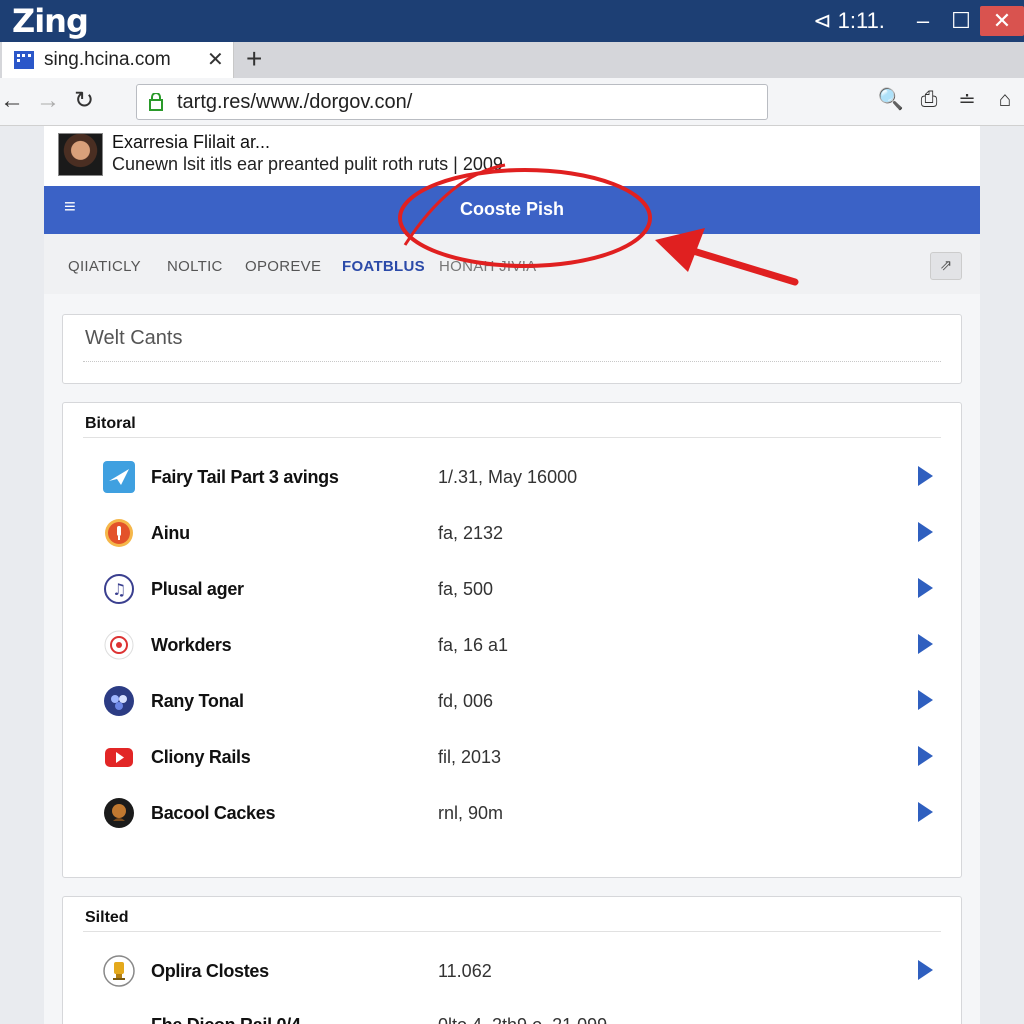 This screenshot has height=1024, width=1024. Describe the element at coordinates (518, 647) in the screenshot. I see `list-item: Workders fa, 16 a1` at that location.